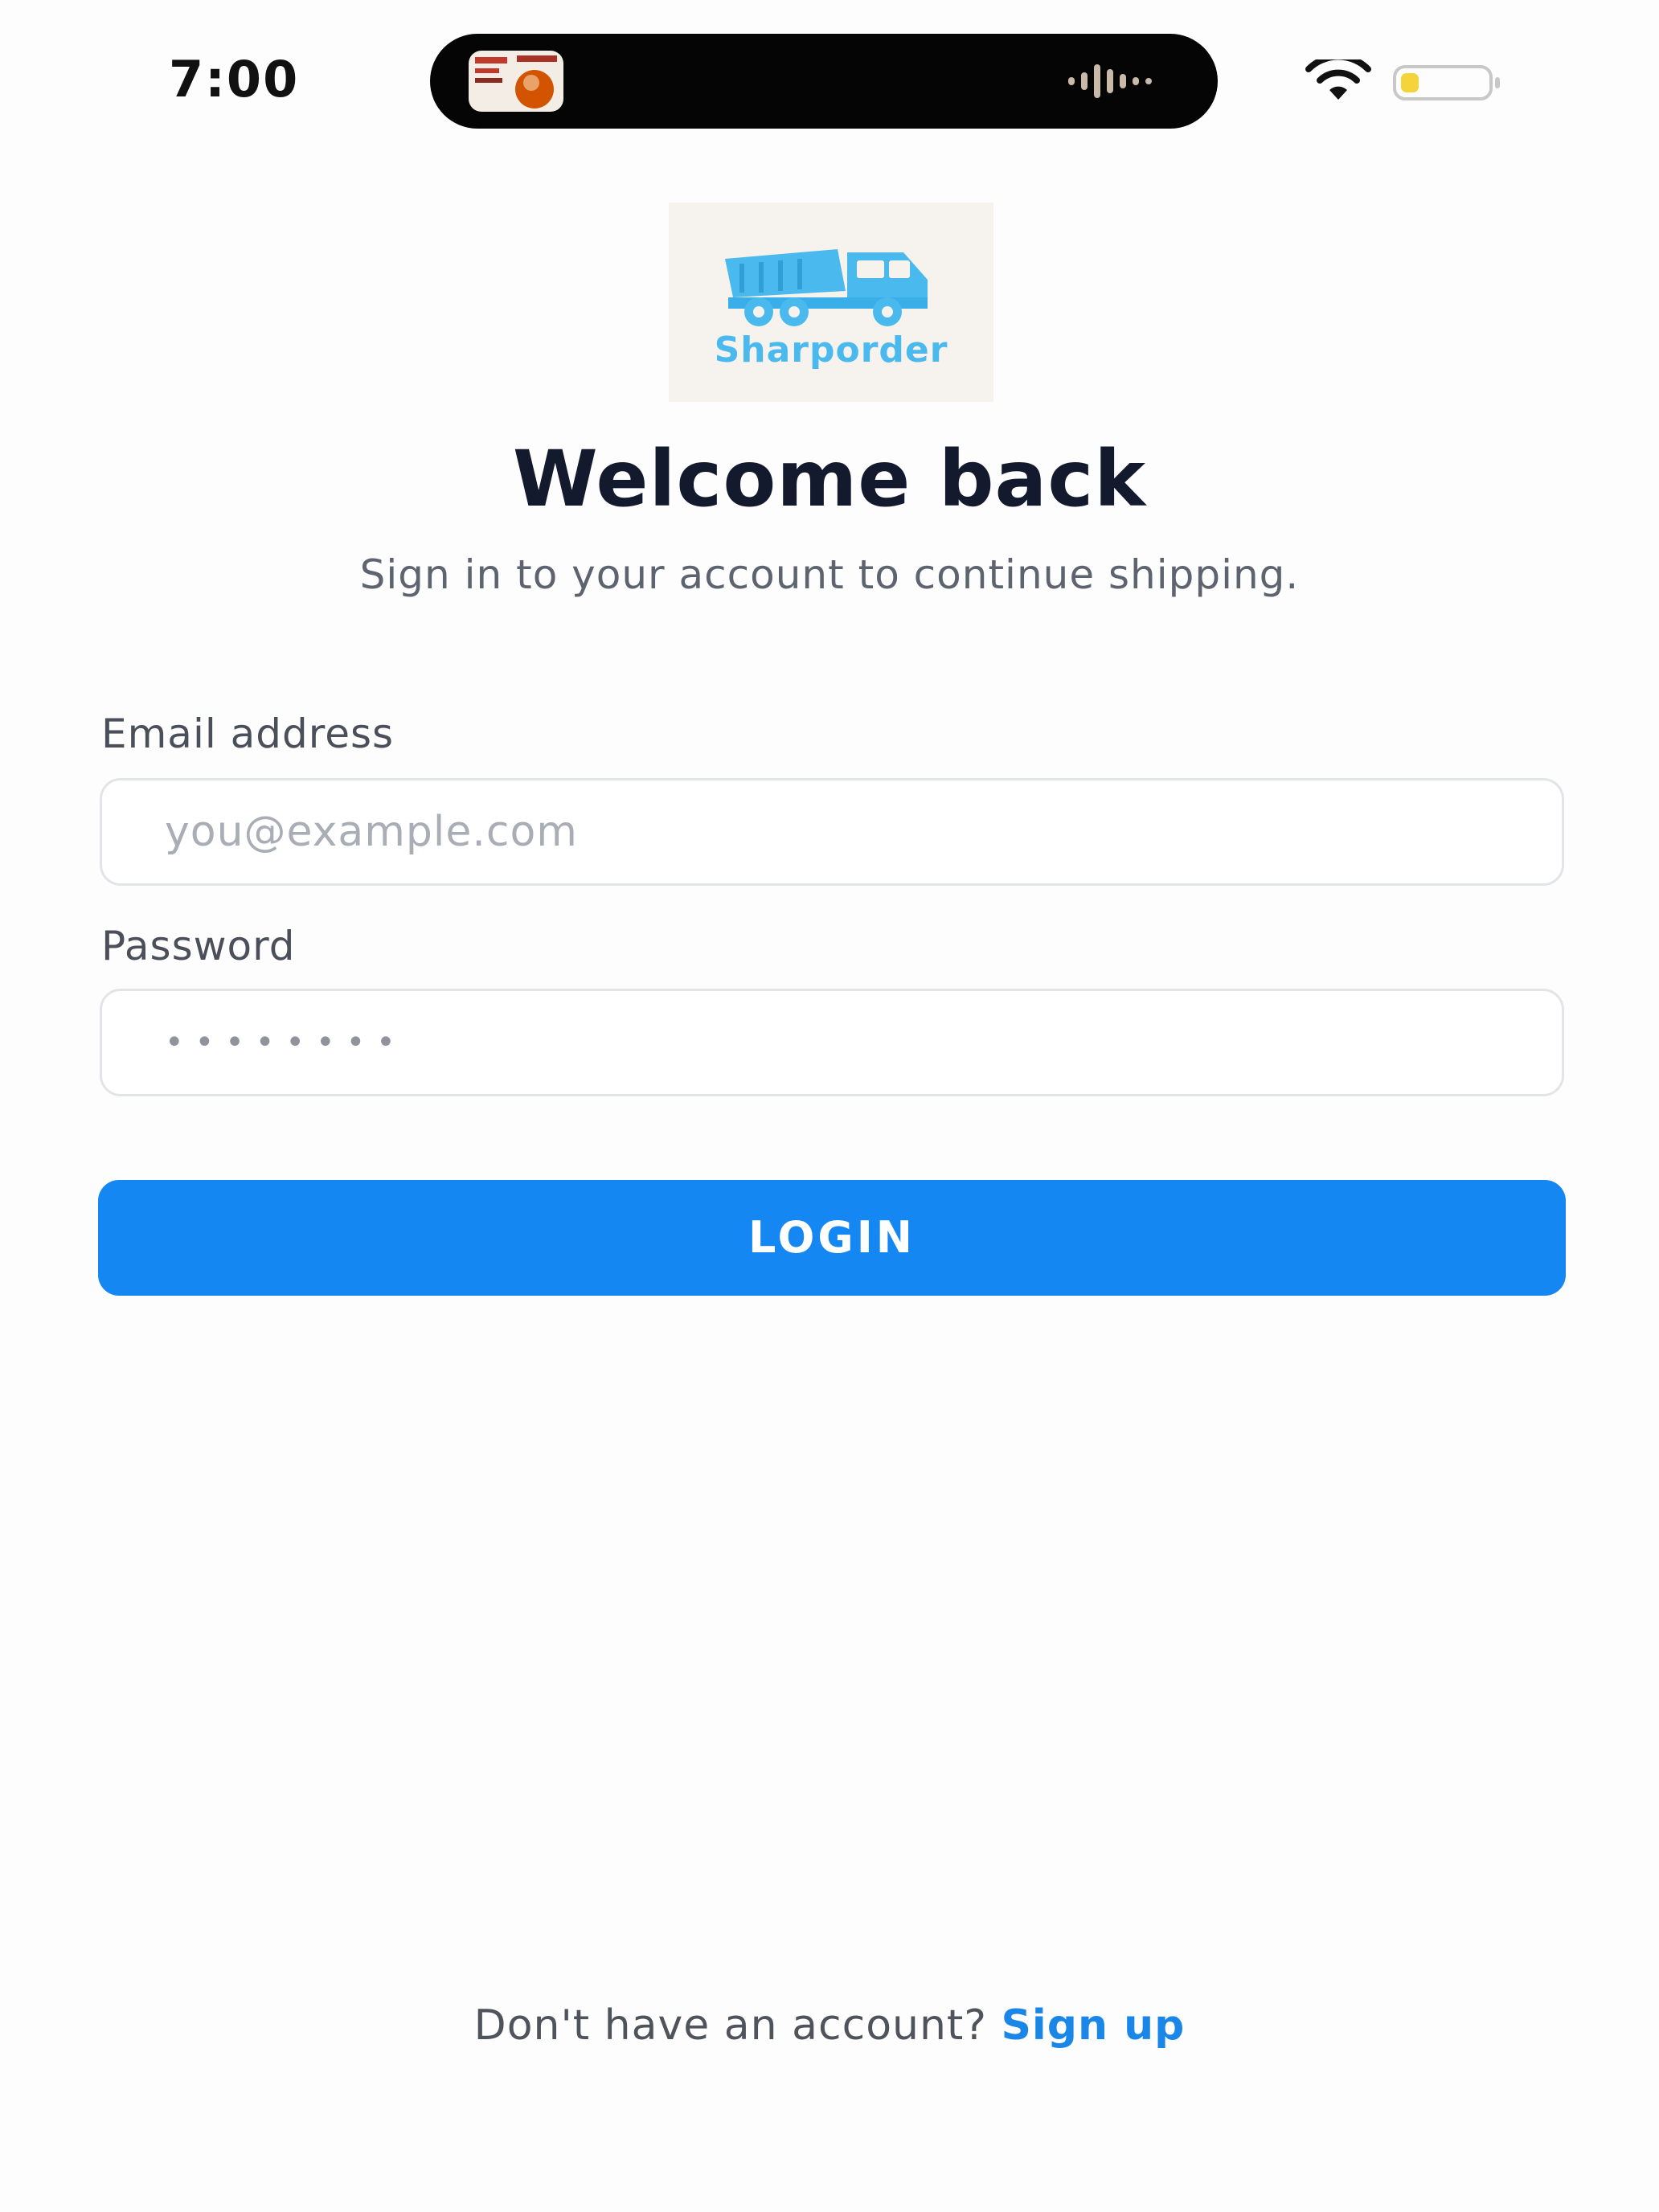 Image resolution: width=1659 pixels, height=2212 pixels. I want to click on login-button: LOGIN, so click(832, 1238).